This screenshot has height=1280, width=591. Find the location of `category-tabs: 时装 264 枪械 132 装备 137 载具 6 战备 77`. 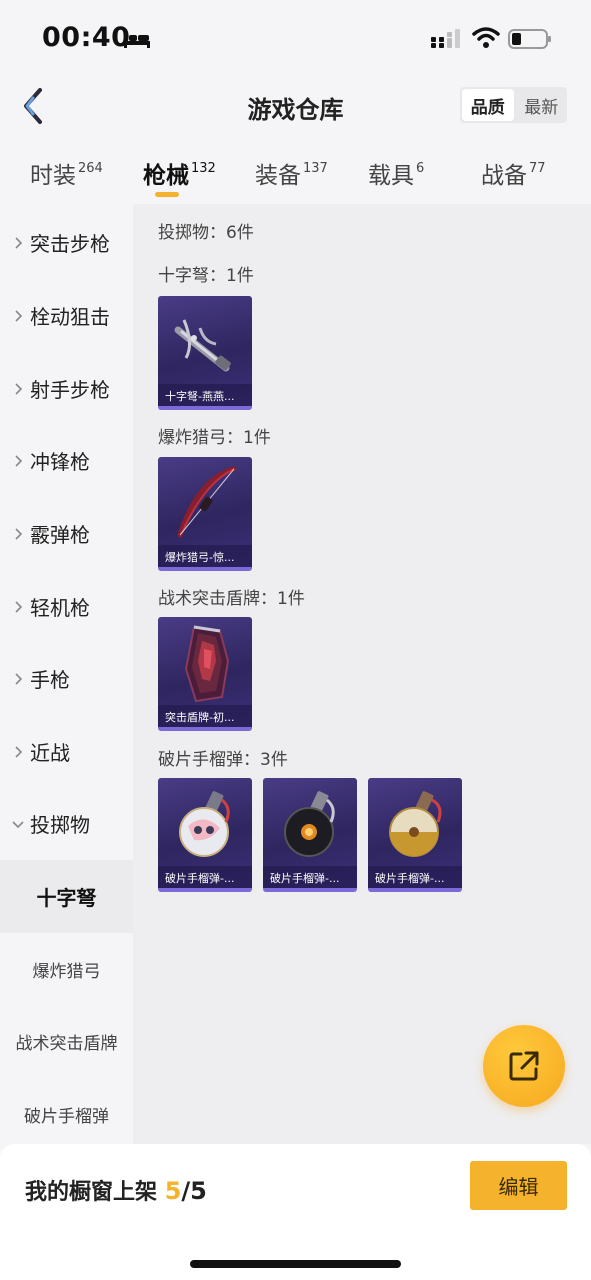

category-tabs: 时装 264 枪械 132 装备 137 载具 6 战备 77 is located at coordinates (295, 177).